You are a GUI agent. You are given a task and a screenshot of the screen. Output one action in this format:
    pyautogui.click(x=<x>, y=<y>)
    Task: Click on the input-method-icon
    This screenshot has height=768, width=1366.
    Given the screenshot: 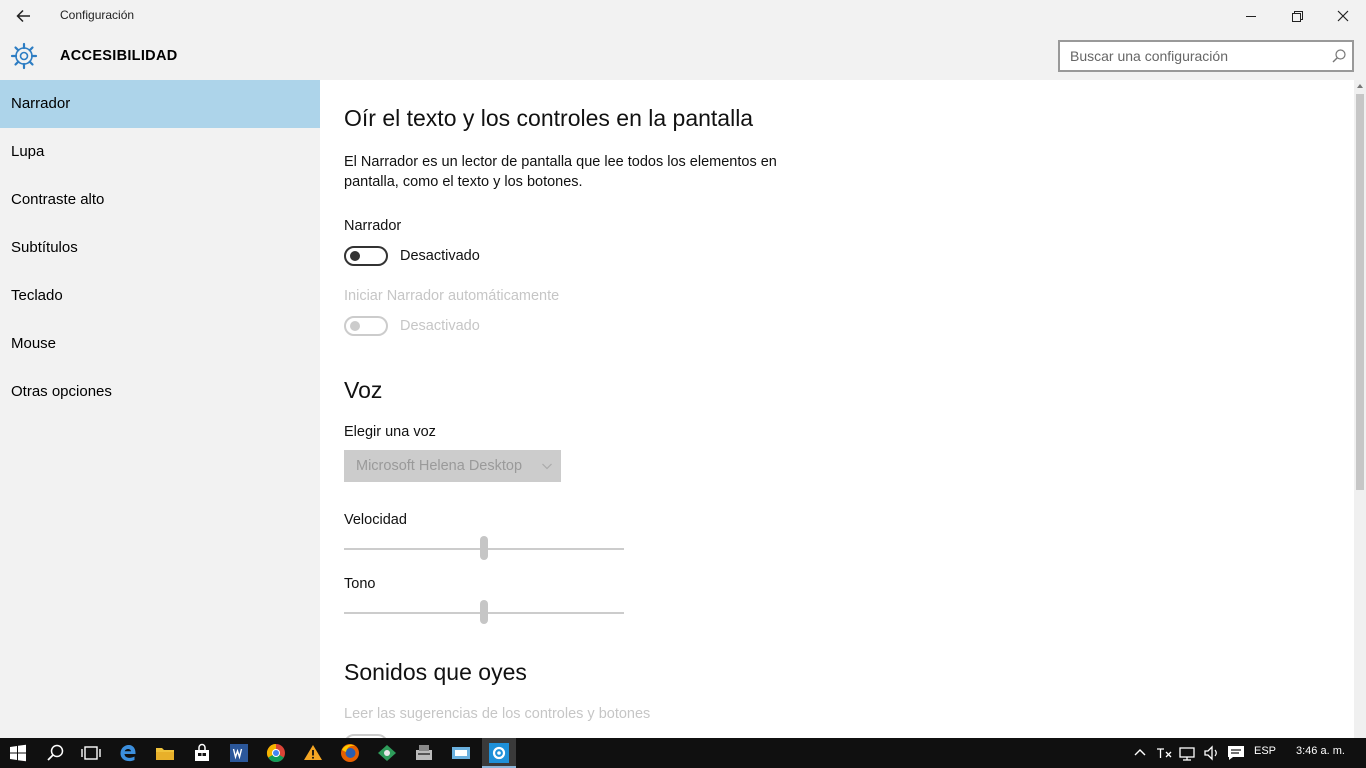 What is the action you would take?
    pyautogui.click(x=1164, y=753)
    